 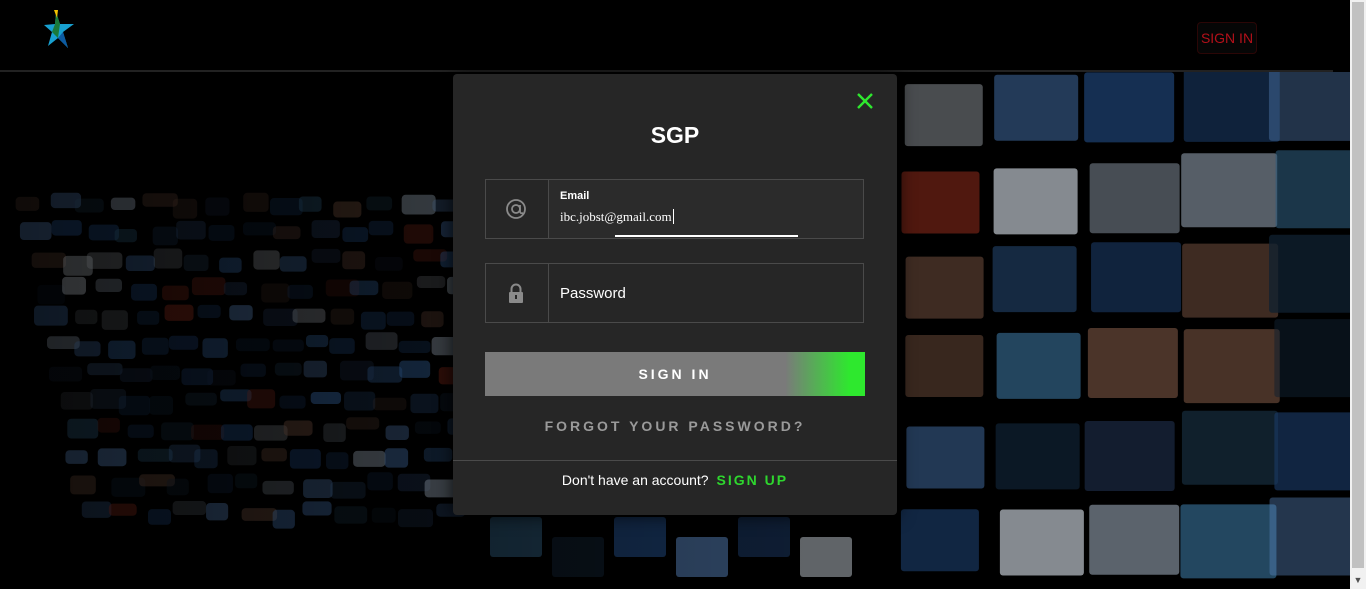 I want to click on signup-row: Don't have an account? SIGN UP, so click(x=675, y=480).